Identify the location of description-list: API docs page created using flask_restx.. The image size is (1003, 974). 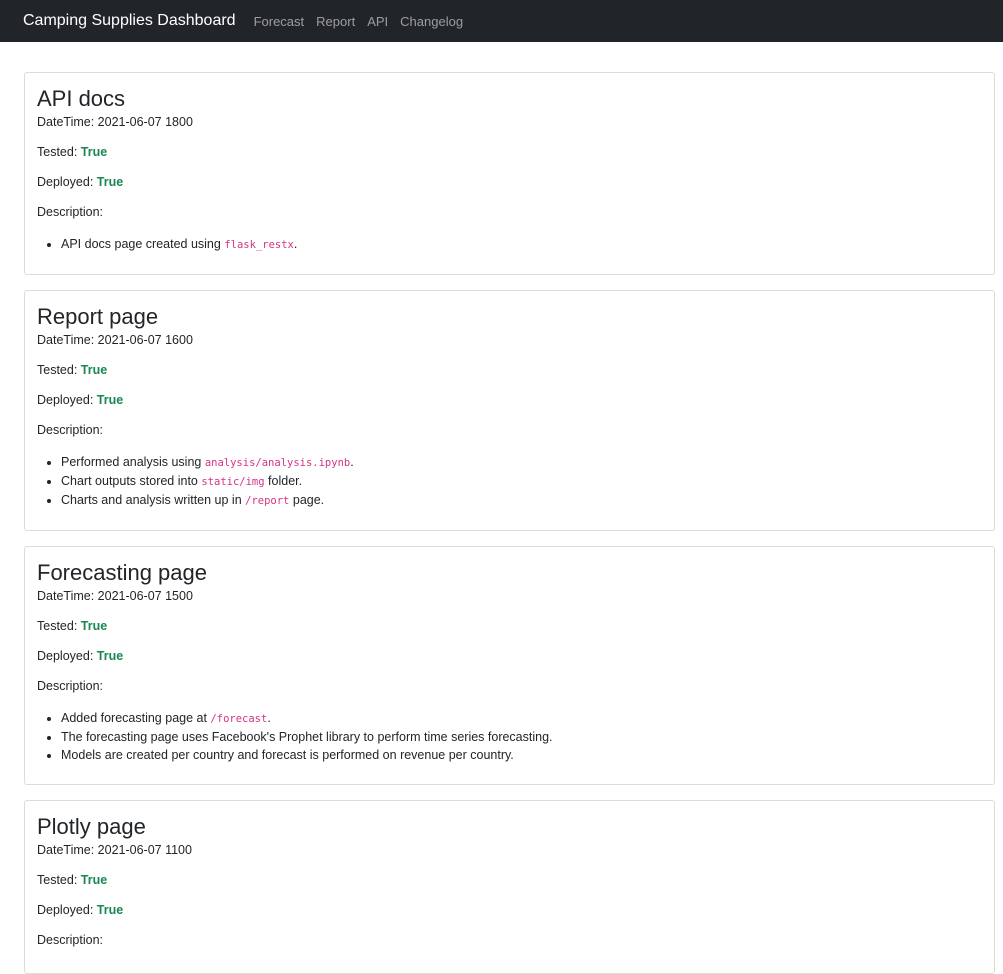
(509, 244).